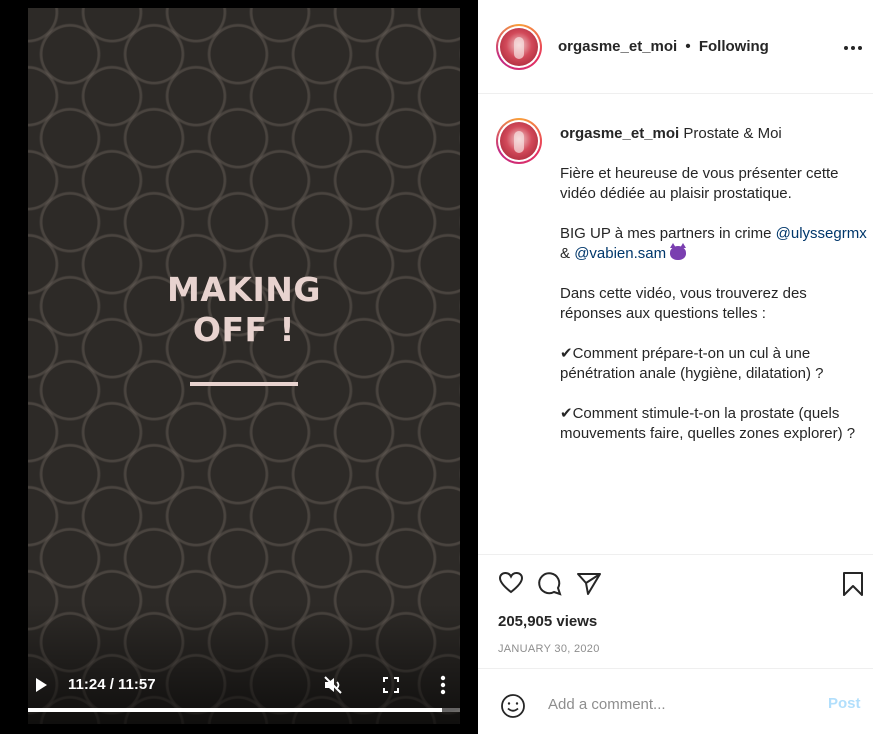  I want to click on post-header: orgasme_et_moi • Following, so click(675, 47).